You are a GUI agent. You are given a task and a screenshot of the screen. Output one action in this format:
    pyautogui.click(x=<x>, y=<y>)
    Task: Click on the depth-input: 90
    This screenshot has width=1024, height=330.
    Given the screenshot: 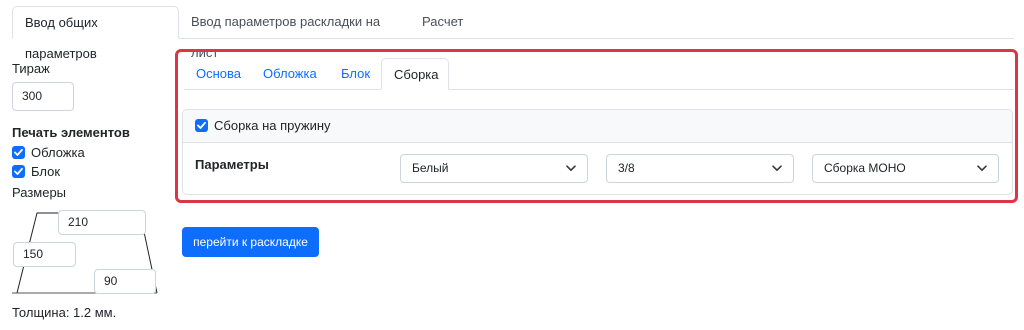 What is the action you would take?
    pyautogui.click(x=125, y=281)
    